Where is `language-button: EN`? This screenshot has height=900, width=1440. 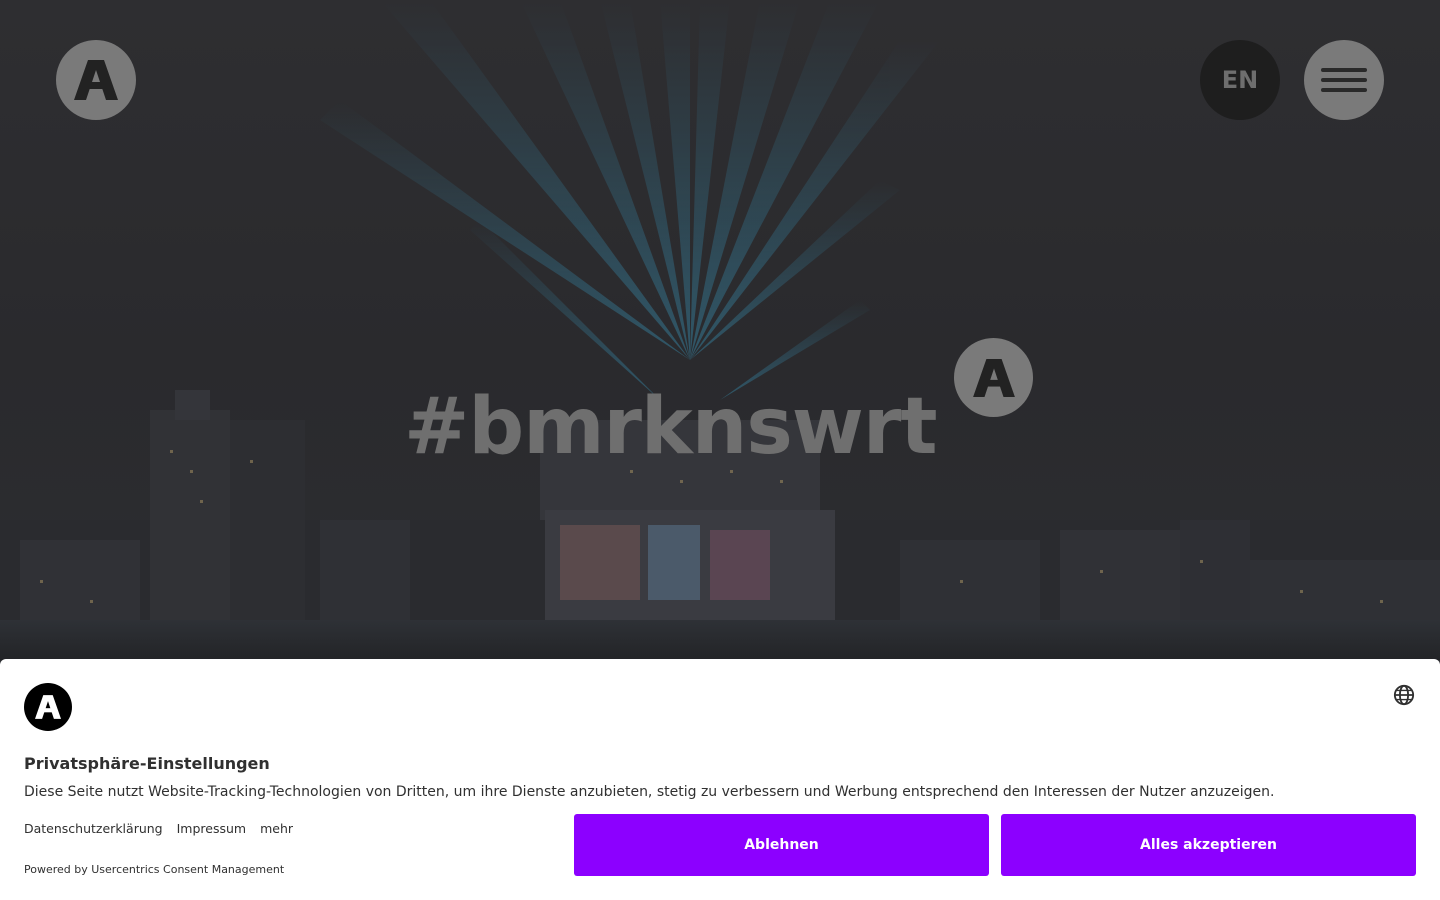
language-button: EN is located at coordinates (1240, 80).